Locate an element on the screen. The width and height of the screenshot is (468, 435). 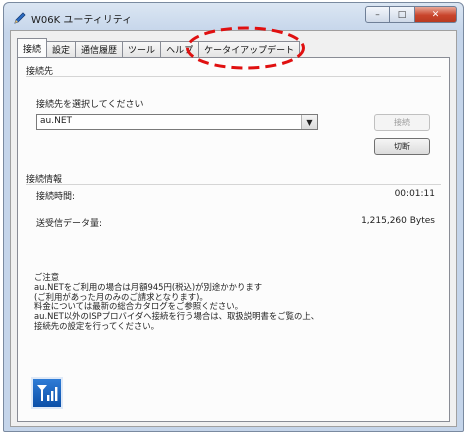
tab-help: ヘルプ is located at coordinates (180, 49).